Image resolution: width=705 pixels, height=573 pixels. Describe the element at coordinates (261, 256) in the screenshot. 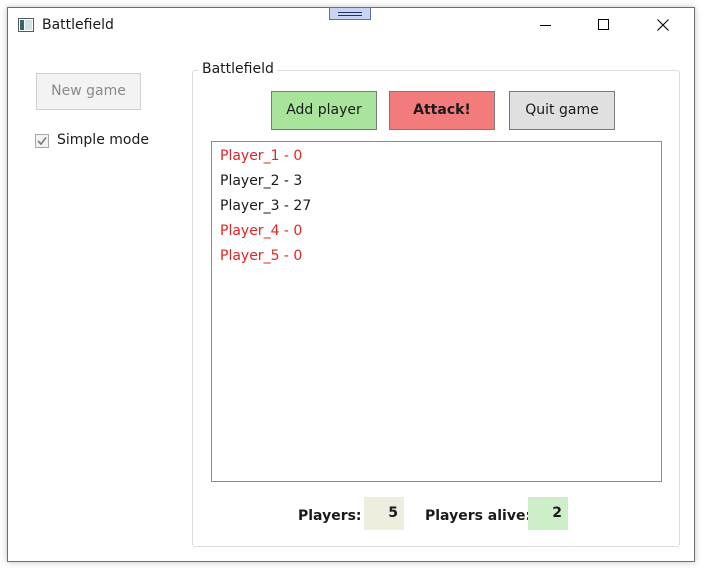

I see `list-item: Player_5 - 0` at that location.